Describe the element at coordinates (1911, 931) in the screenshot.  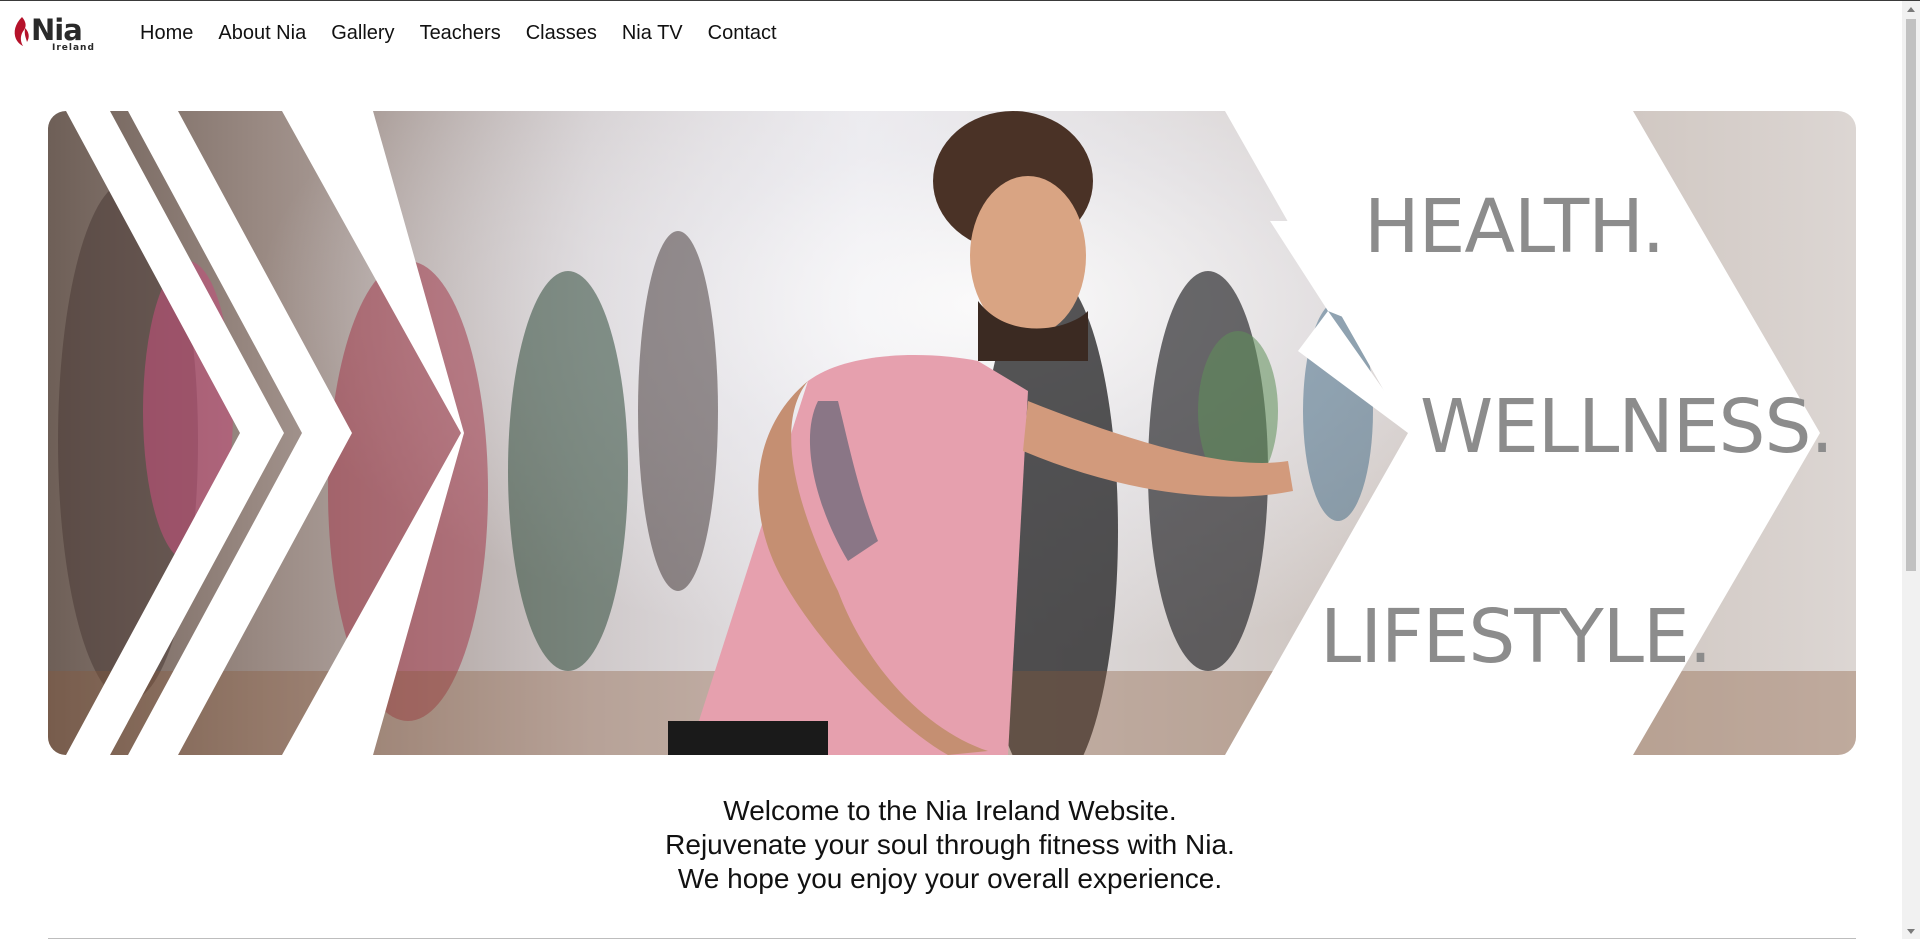
I see `scroll-down-arrow-icon` at that location.